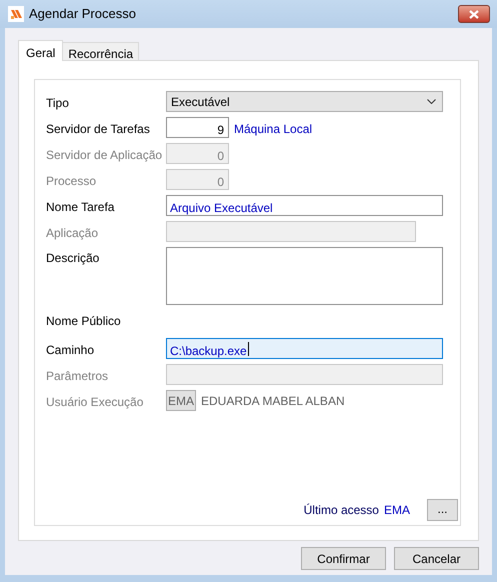  I want to click on description-field, so click(304, 276).